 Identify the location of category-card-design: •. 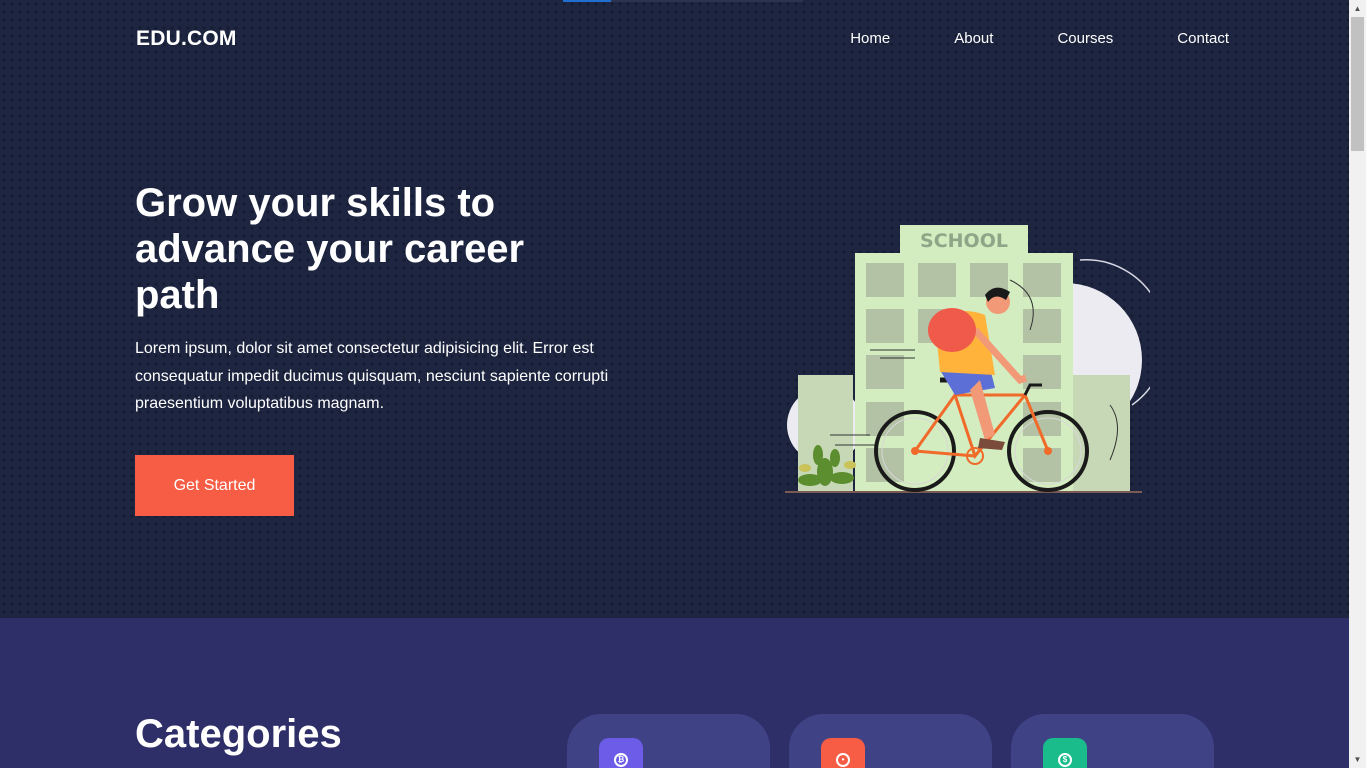
(890, 741).